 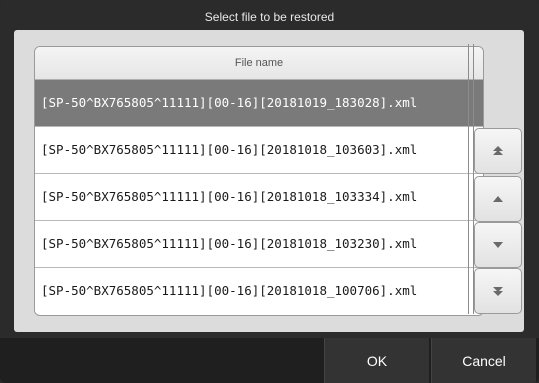 What do you see at coordinates (269, 360) in the screenshot?
I see `dialog-footer: OK Cancel` at bounding box center [269, 360].